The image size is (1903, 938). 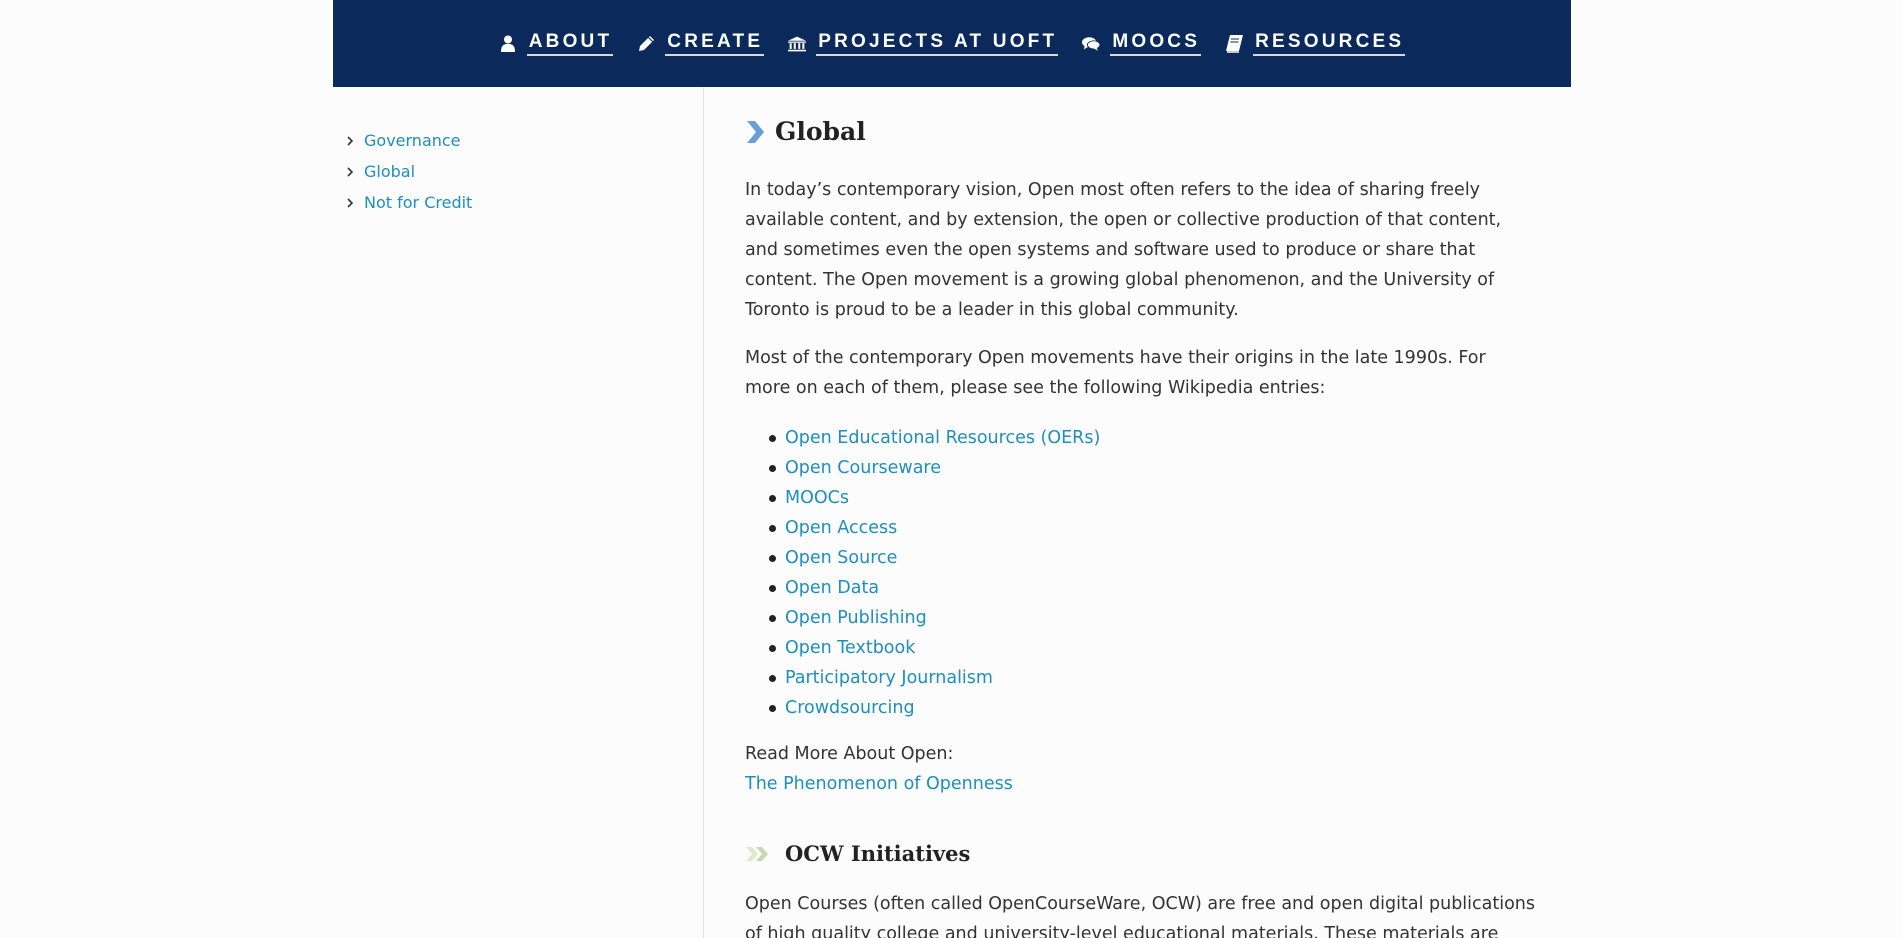 I want to click on nav-projects: PROJECTS AT UOFT, so click(x=923, y=44).